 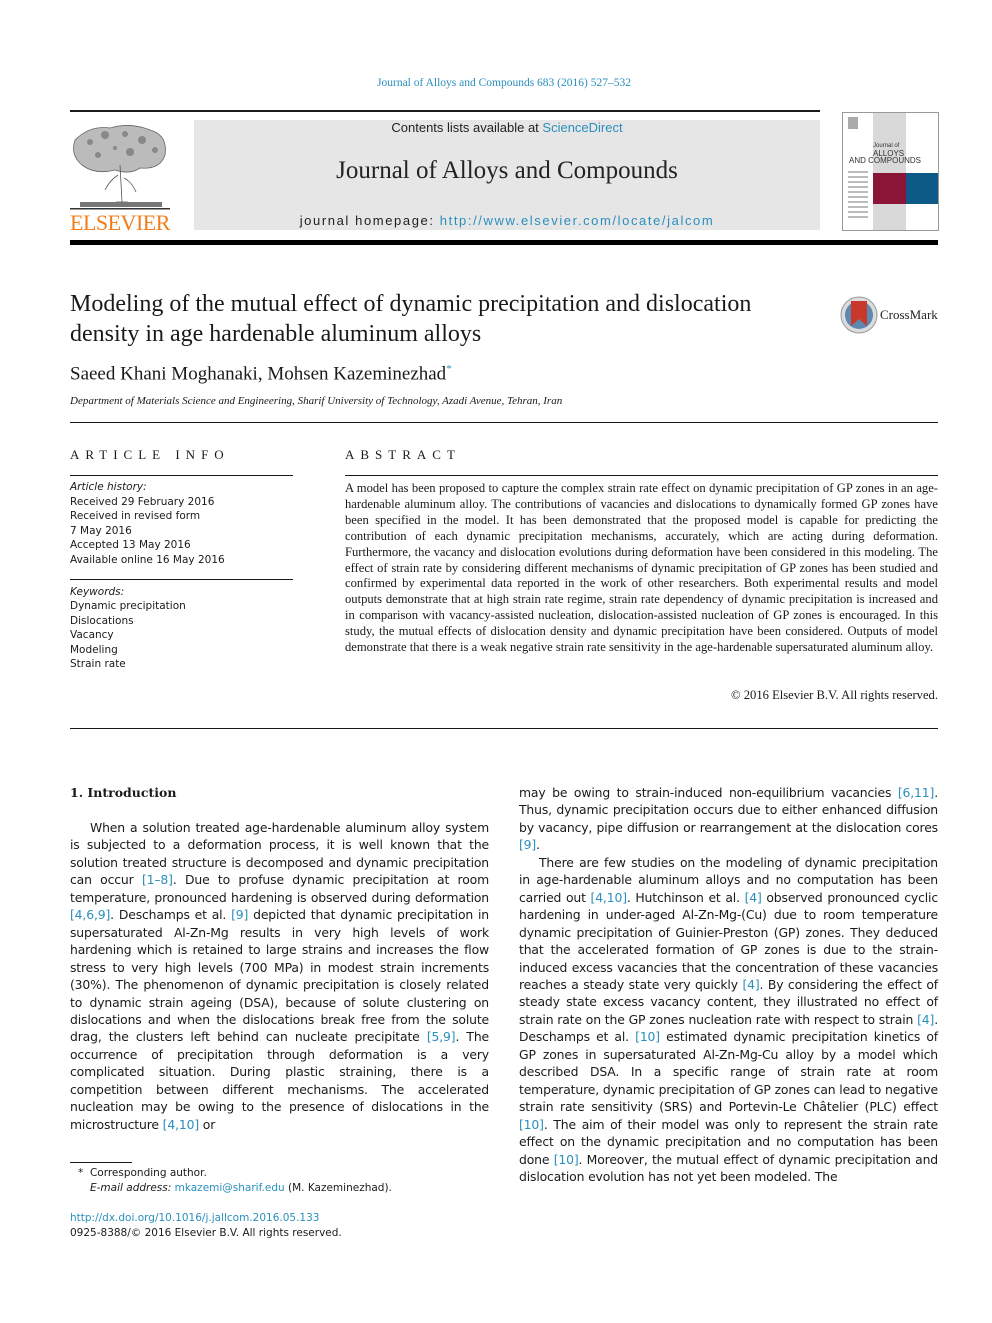 I want to click on history-item: 7 May 2016, so click(x=101, y=530).